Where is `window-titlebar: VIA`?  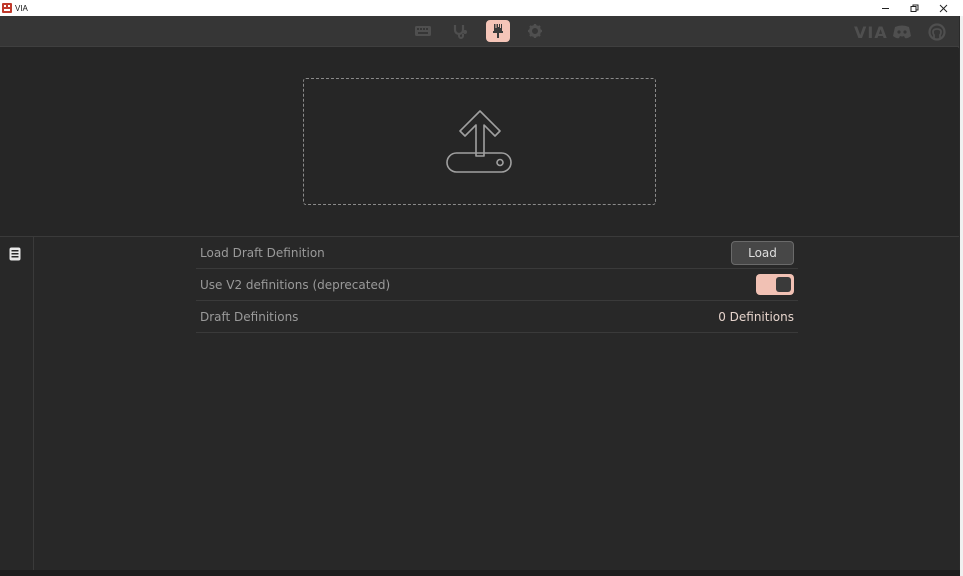 window-titlebar: VIA is located at coordinates (481, 8).